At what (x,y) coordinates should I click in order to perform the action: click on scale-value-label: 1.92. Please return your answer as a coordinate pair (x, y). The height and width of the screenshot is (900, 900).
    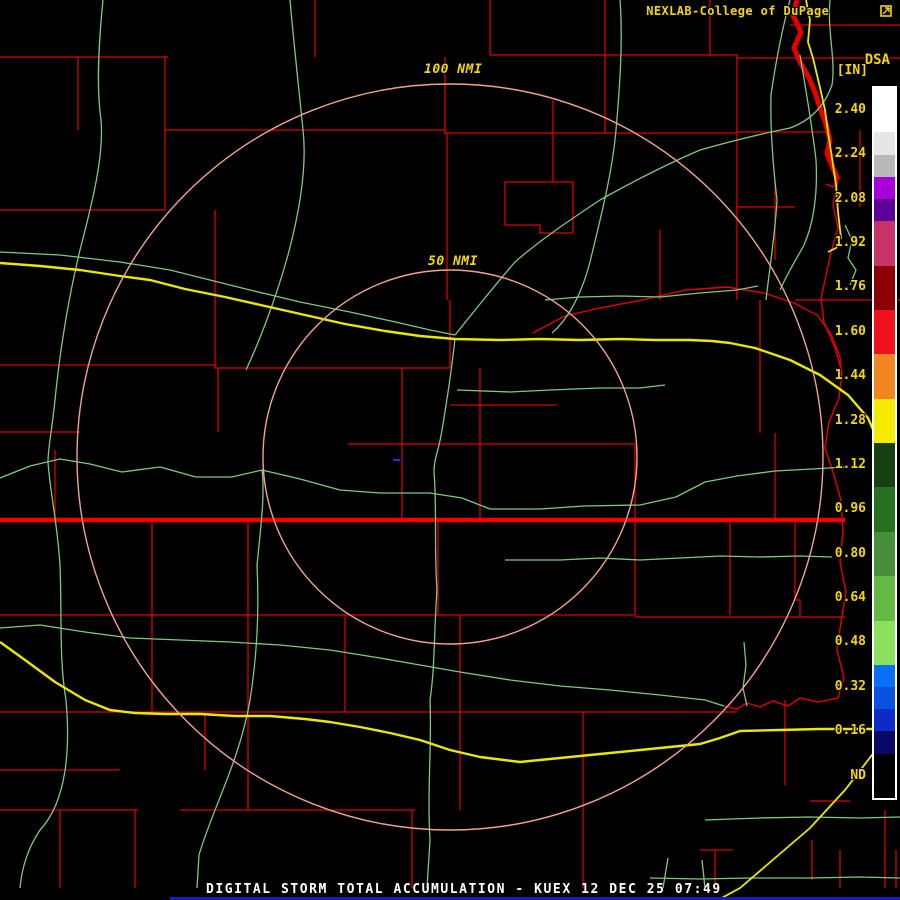
    Looking at the image, I should click on (850, 242).